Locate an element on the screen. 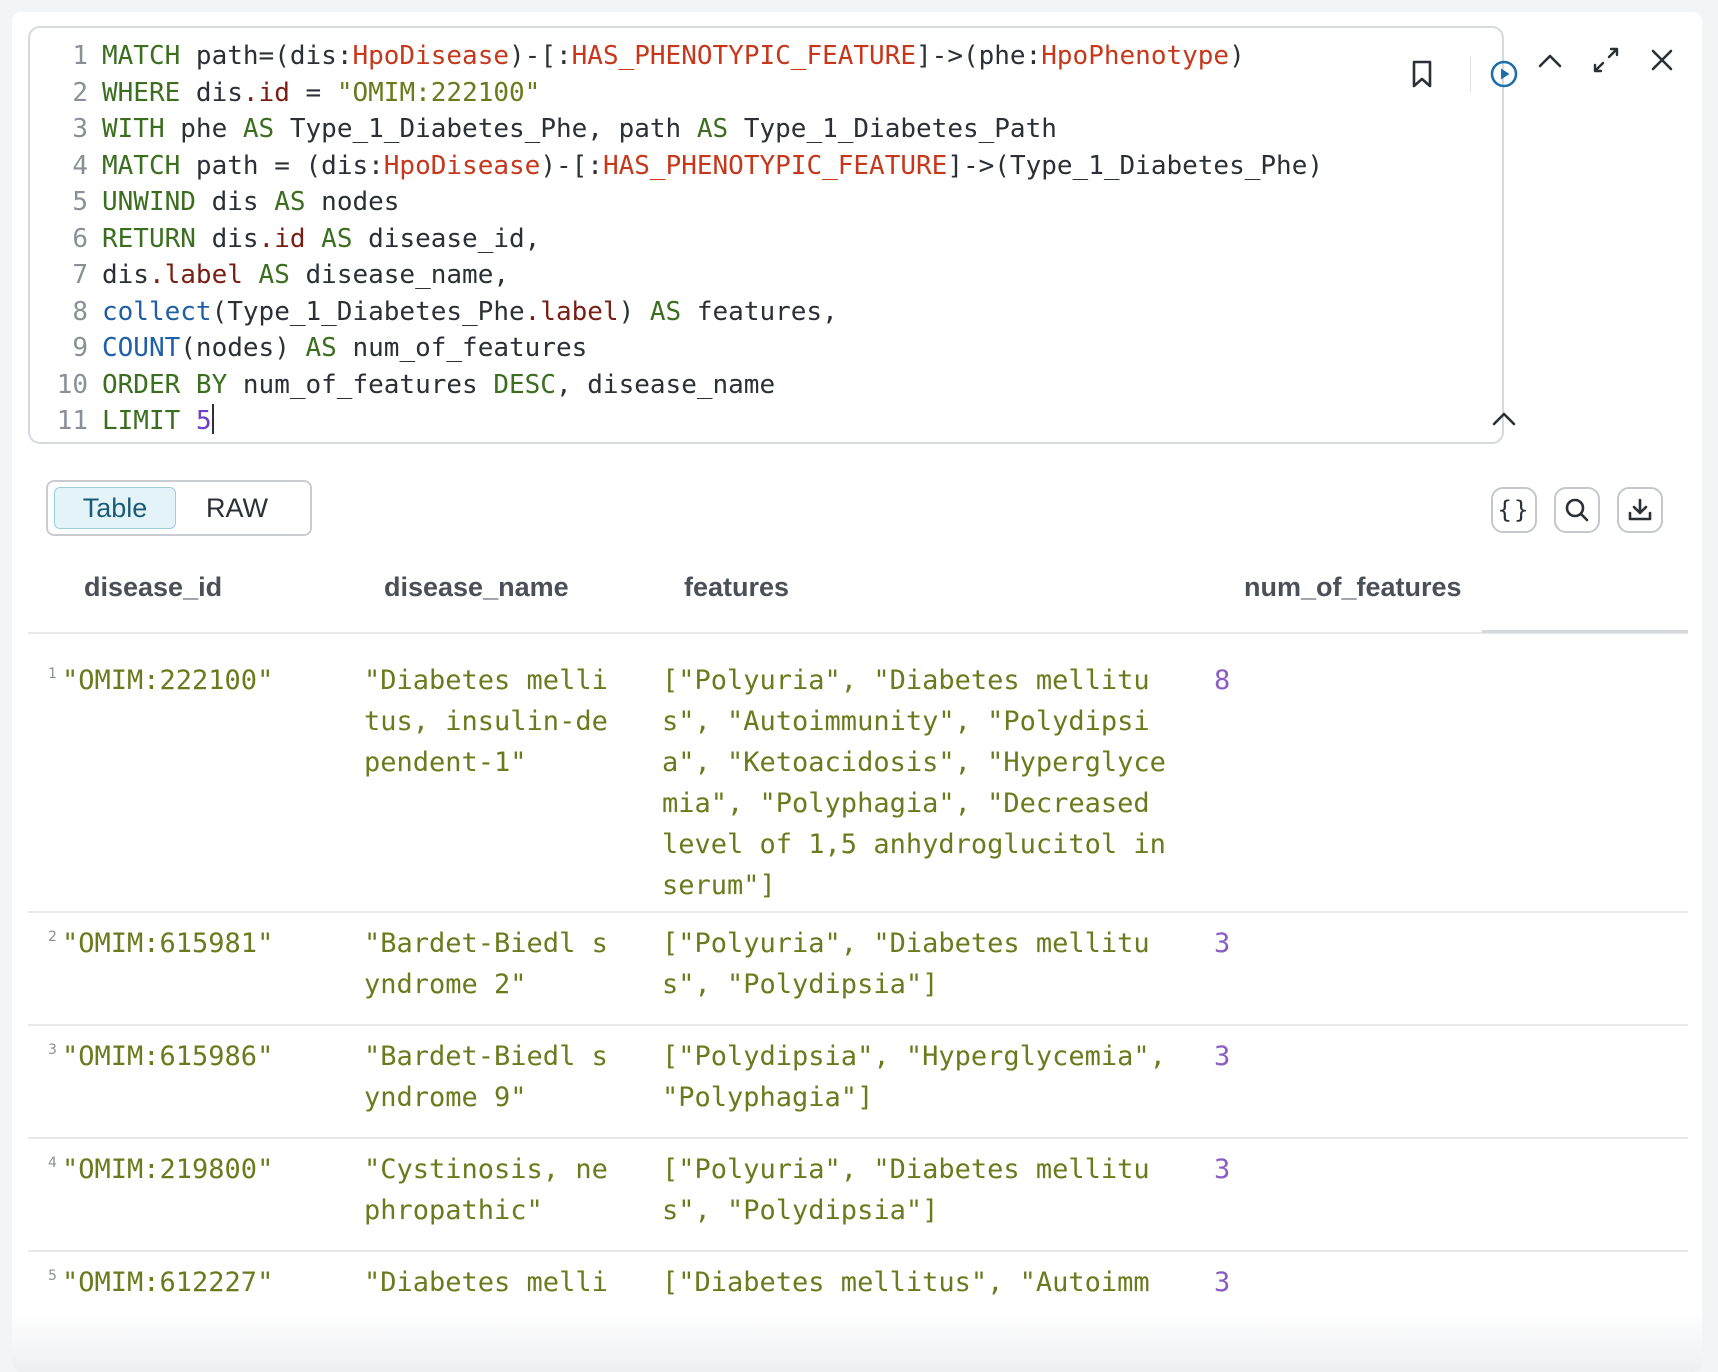 The height and width of the screenshot is (1372, 1718). code-token: MATCH is located at coordinates (141, 165).